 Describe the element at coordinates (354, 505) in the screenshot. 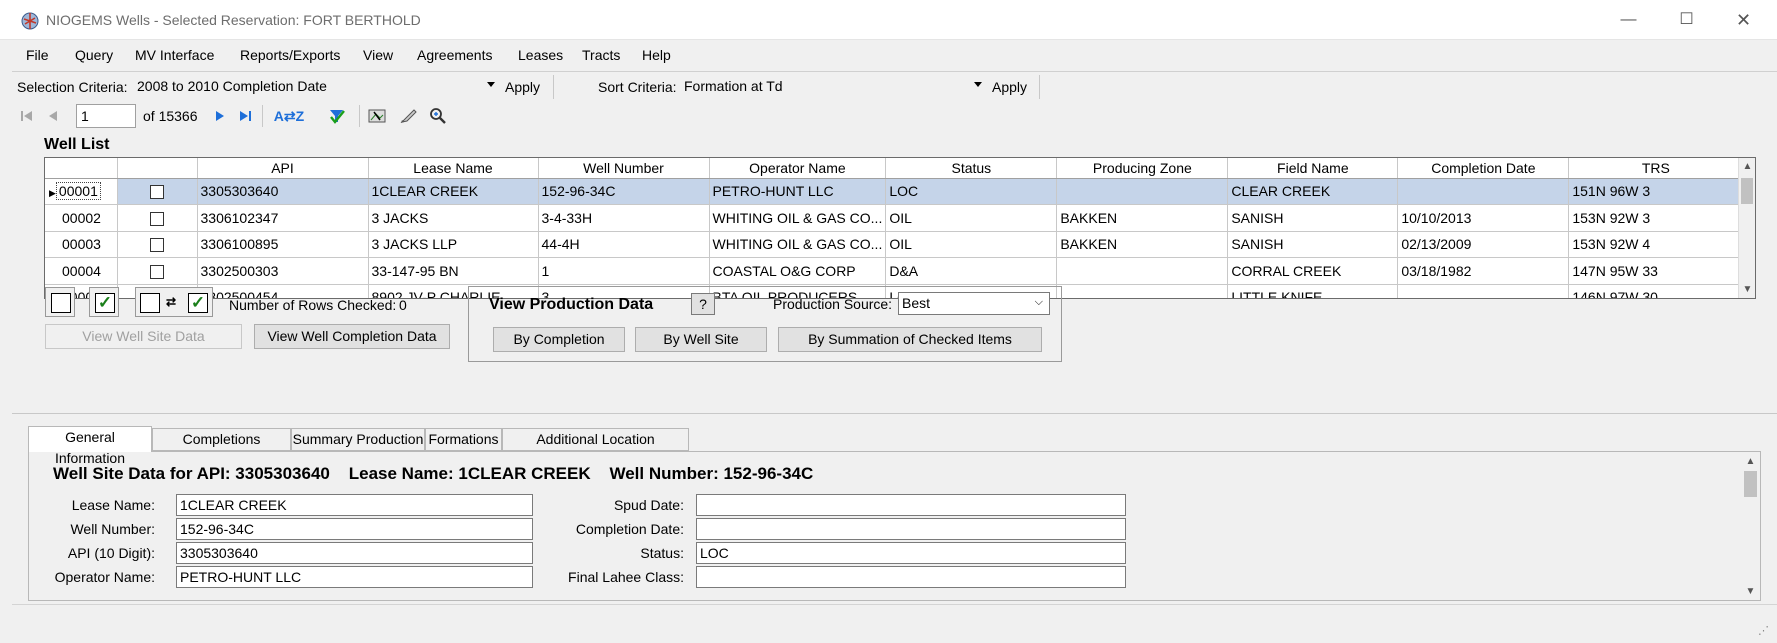

I see `lease-name-field: 1CLEAR CREEK` at that location.